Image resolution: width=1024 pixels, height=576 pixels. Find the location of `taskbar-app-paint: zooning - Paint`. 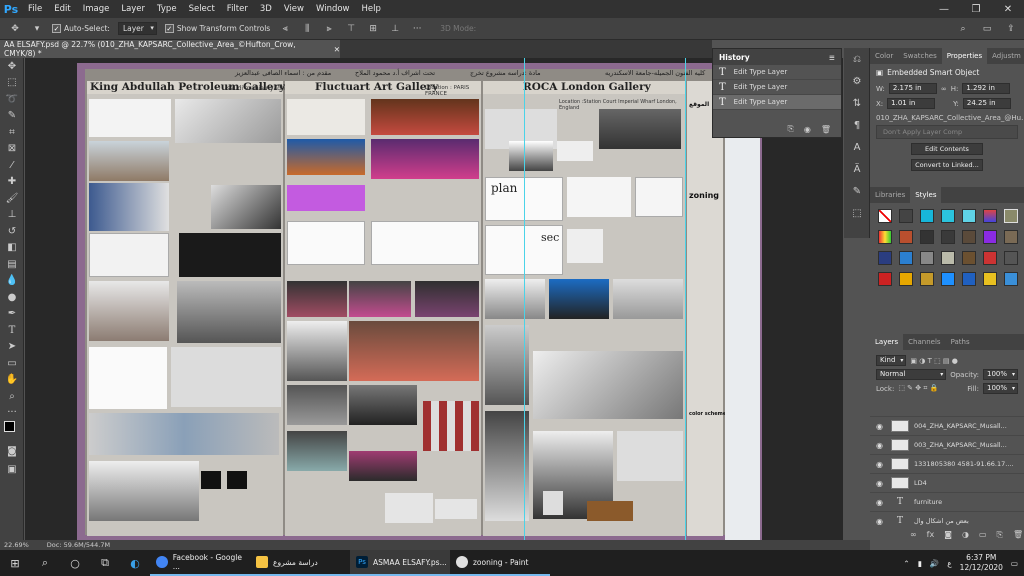

taskbar-app-paint: zooning - Paint is located at coordinates (500, 563).